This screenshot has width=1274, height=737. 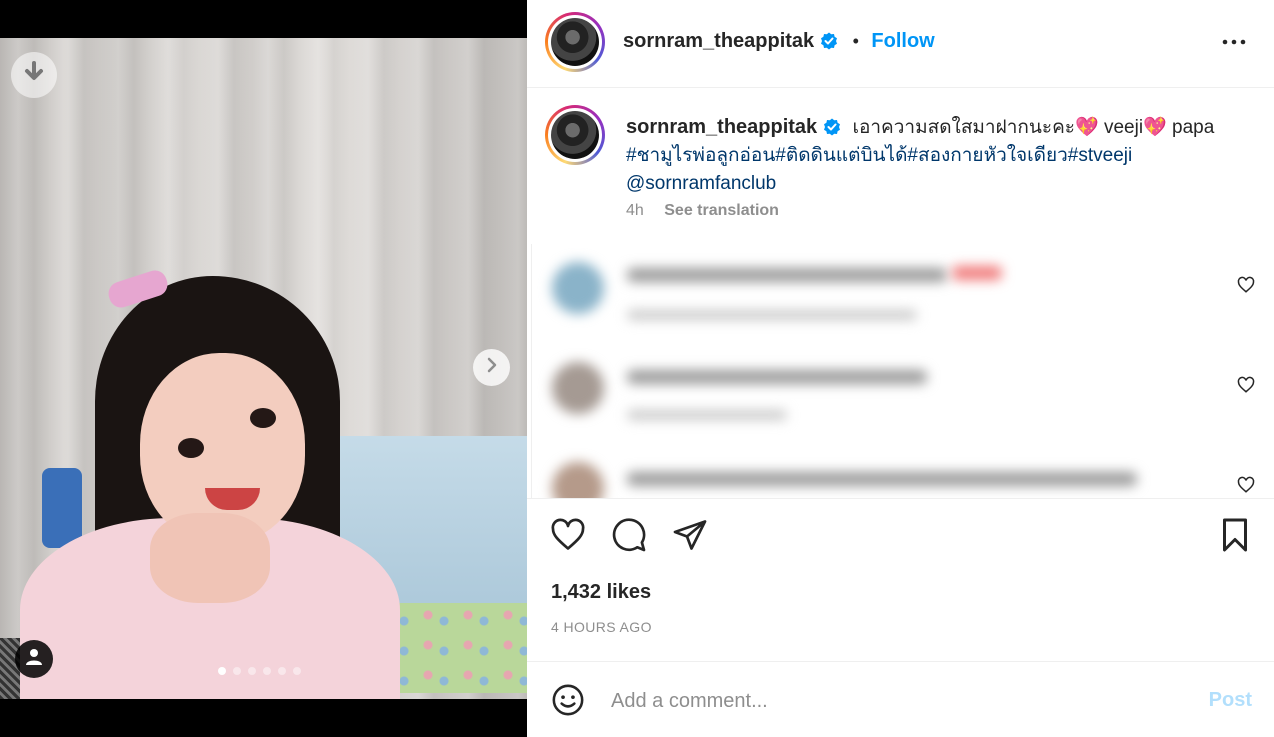 I want to click on share-button, so click(x=690, y=537).